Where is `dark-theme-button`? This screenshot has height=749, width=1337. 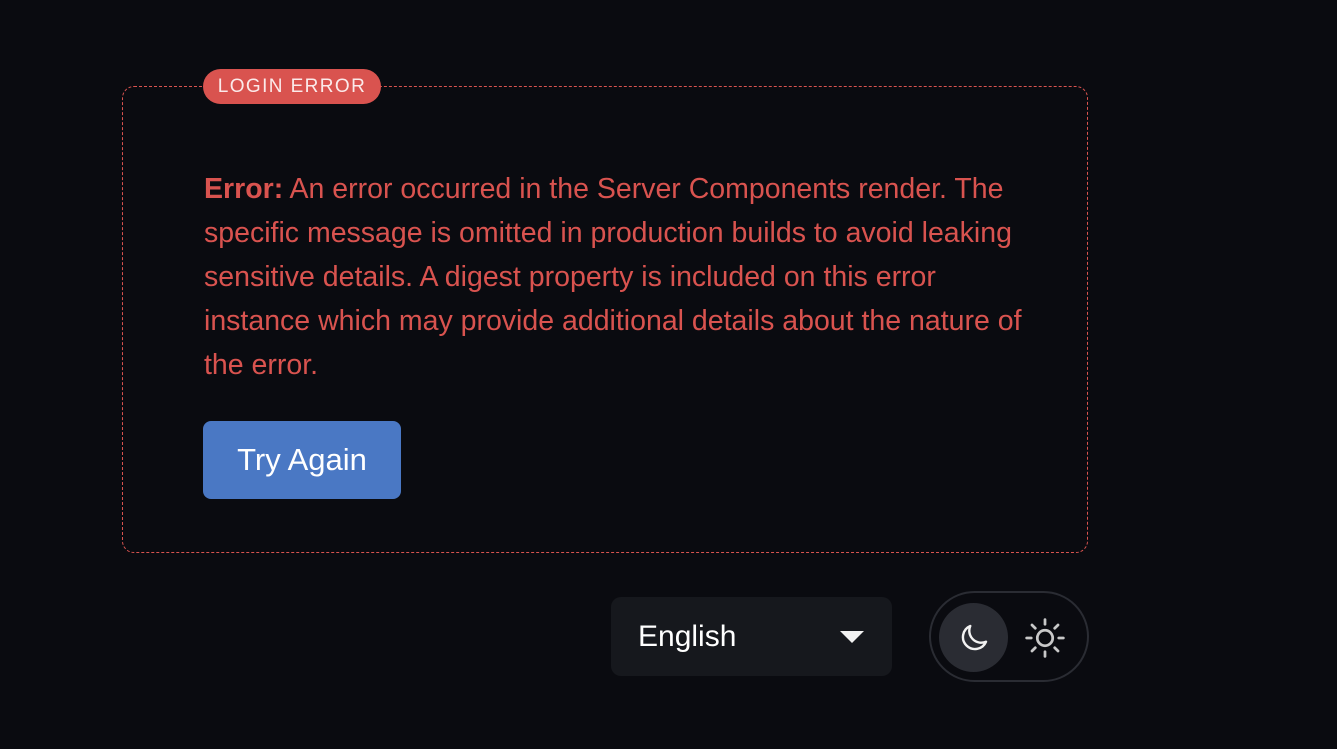 dark-theme-button is located at coordinates (973, 637).